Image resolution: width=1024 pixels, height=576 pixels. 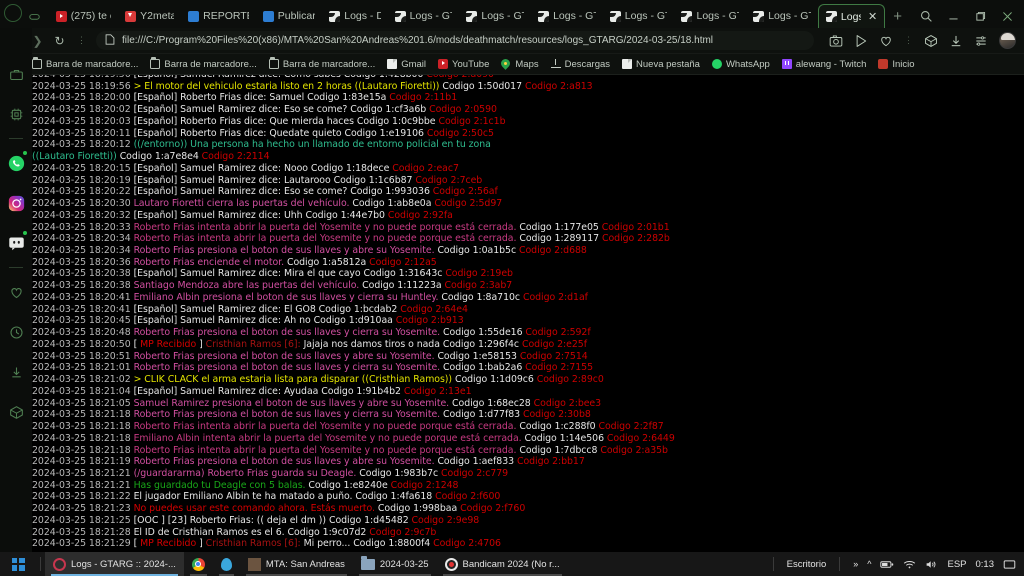 What do you see at coordinates (931, 564) in the screenshot?
I see `volume-icon` at bounding box center [931, 564].